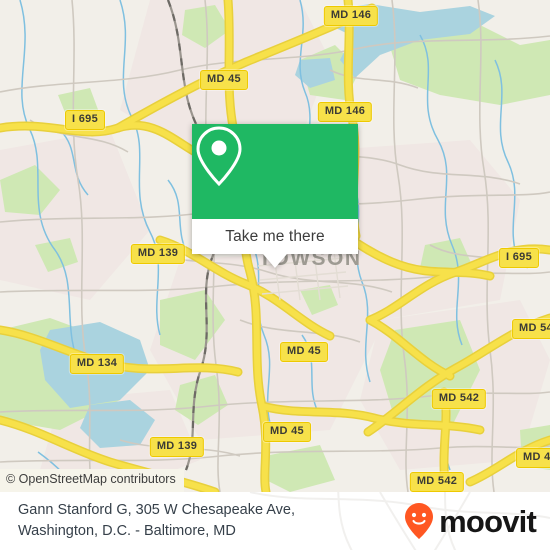 This screenshot has width=550, height=550. I want to click on take-me-there-label: Take me there, so click(275, 236).